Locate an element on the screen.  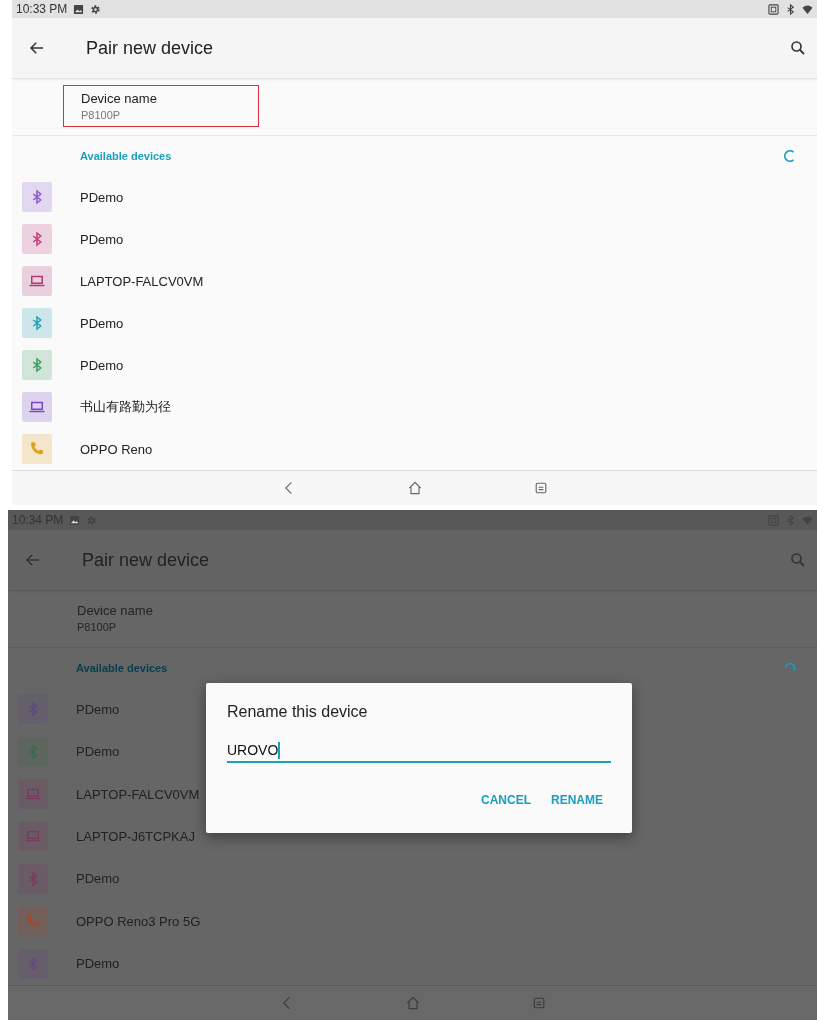
device-name: 书山有路勤为径 is located at coordinates (125, 407).